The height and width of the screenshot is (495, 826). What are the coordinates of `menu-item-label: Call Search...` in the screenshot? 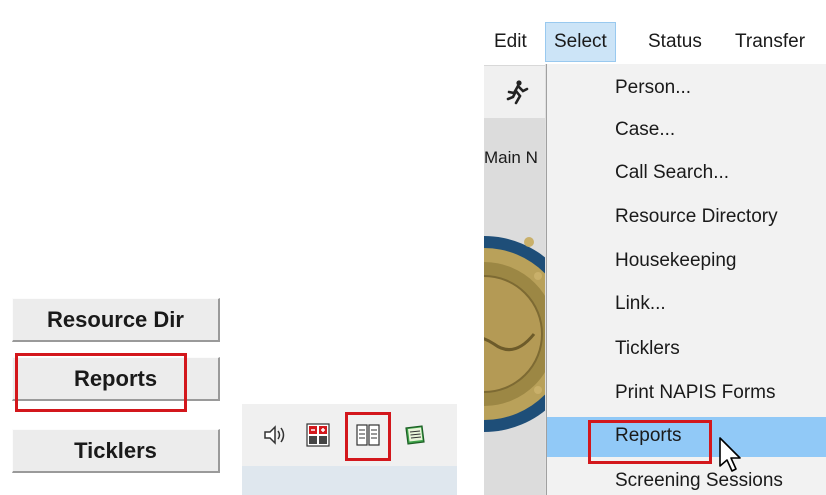 It's located at (672, 172).